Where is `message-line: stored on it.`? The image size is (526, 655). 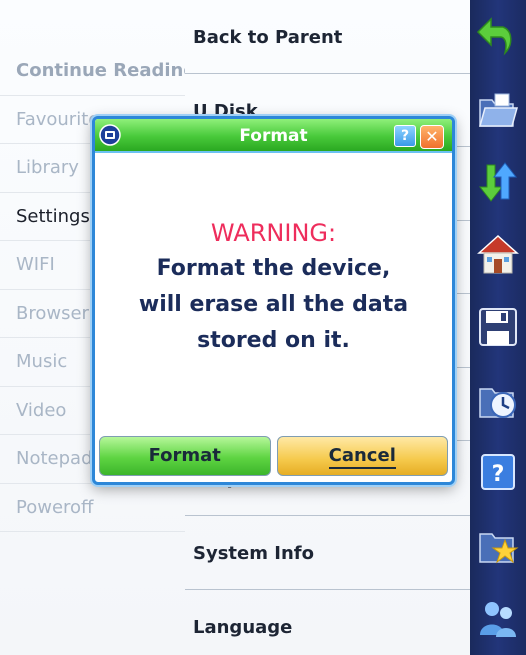
message-line: stored on it. is located at coordinates (273, 340).